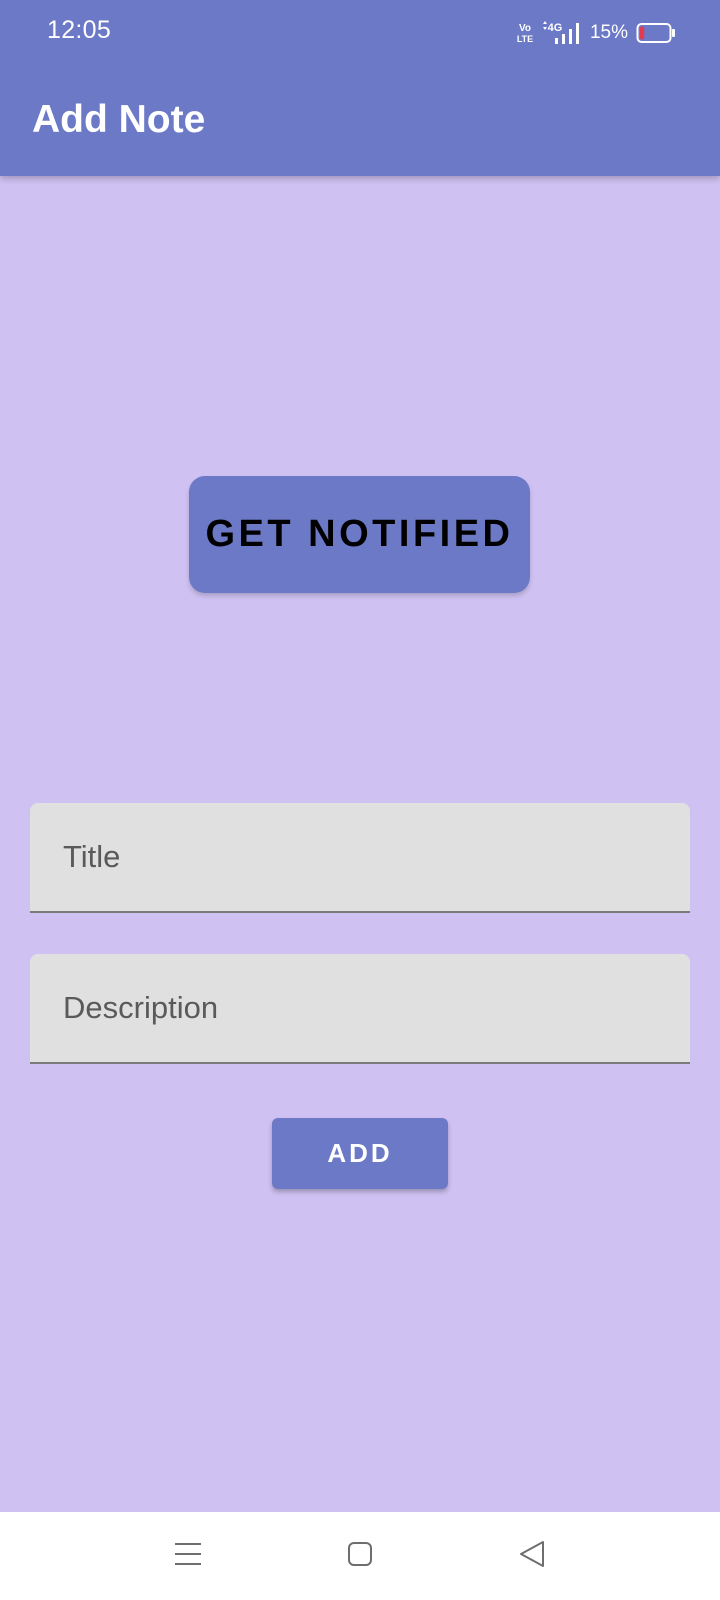  I want to click on title-field, so click(360, 858).